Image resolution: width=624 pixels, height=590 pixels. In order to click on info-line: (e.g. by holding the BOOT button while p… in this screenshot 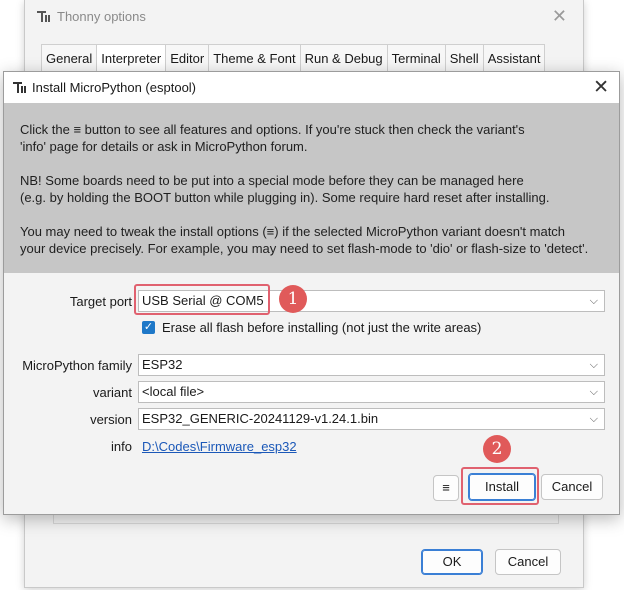, I will do `click(285, 197)`.